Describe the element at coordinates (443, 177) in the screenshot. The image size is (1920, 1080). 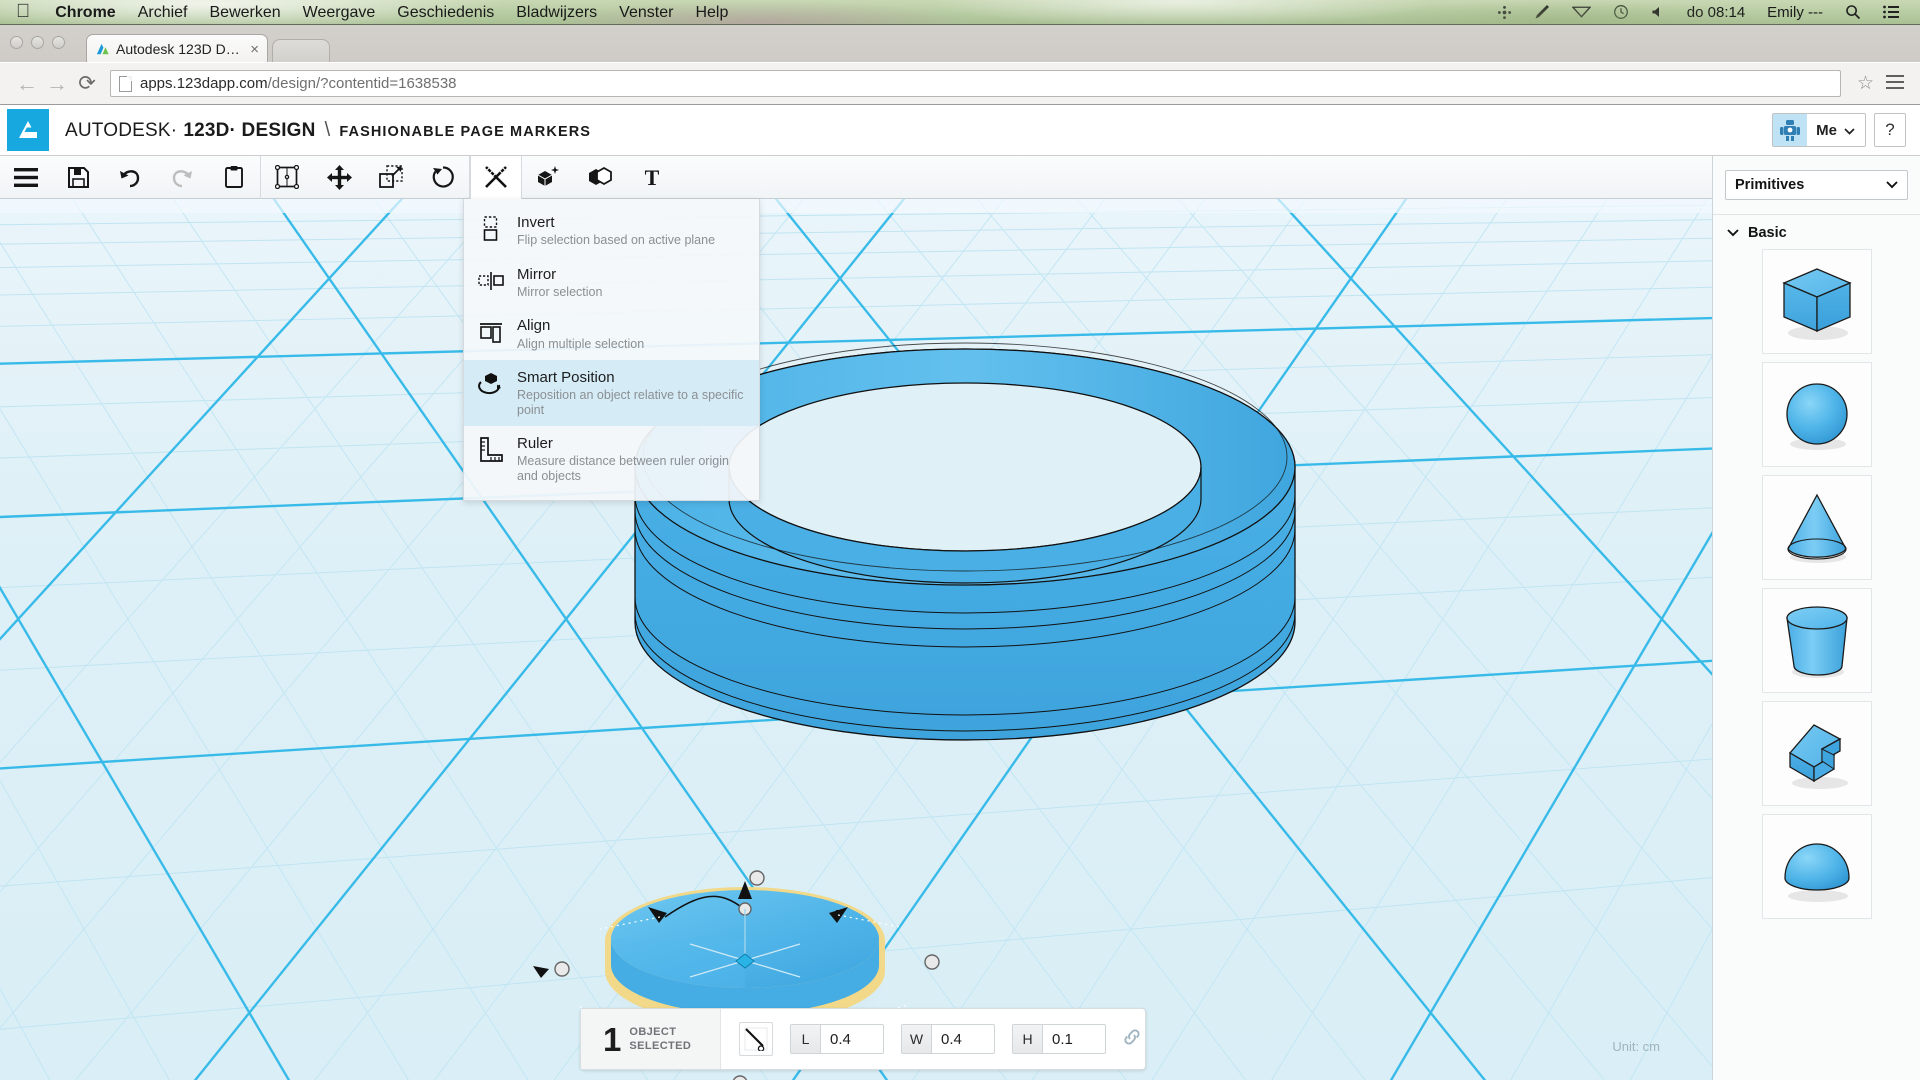
I see `rotate-button` at that location.